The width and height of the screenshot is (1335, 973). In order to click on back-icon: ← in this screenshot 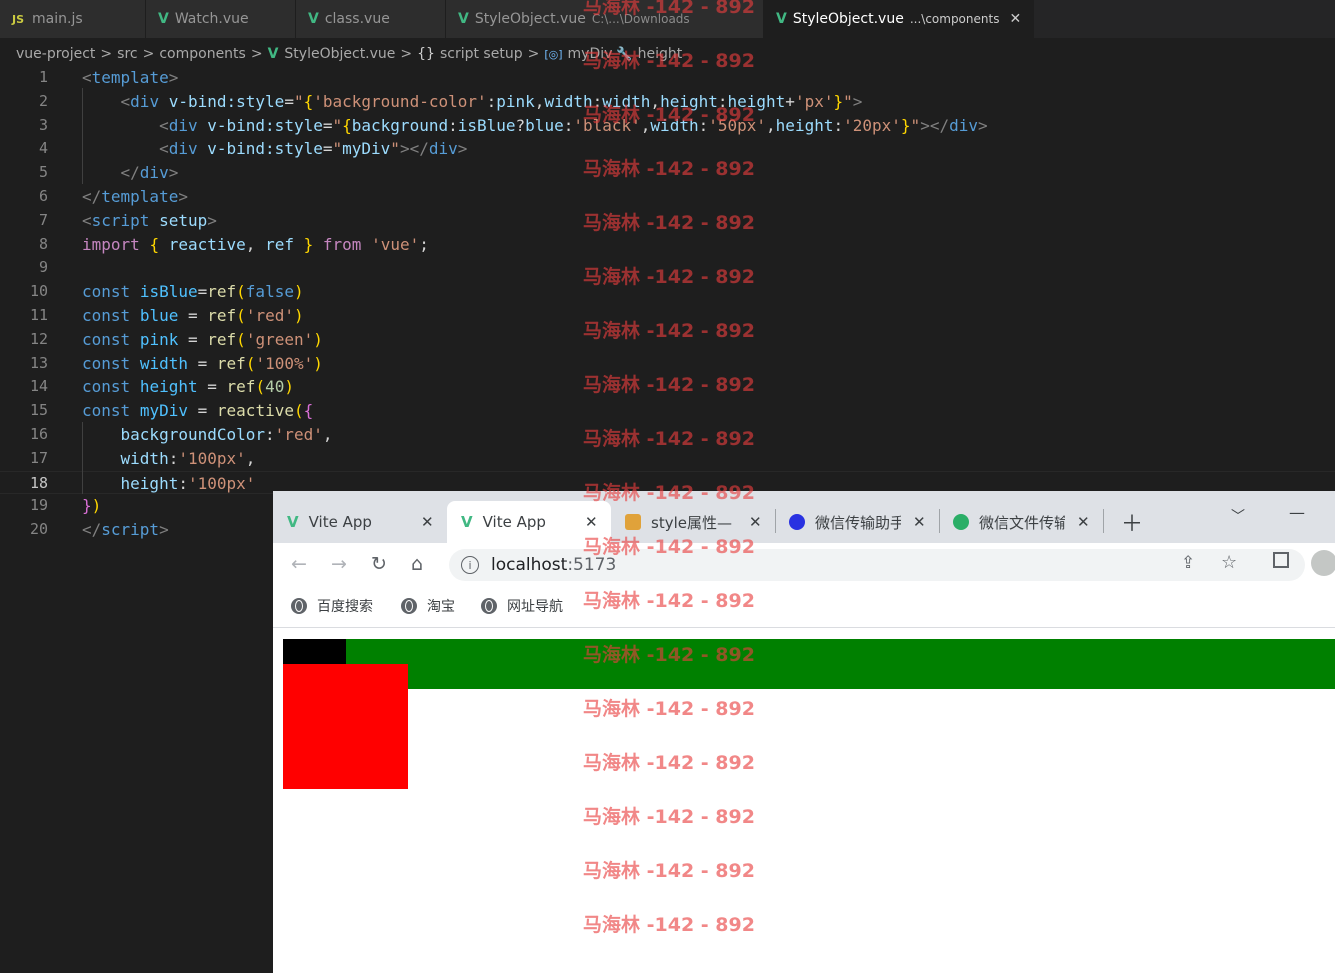, I will do `click(299, 564)`.